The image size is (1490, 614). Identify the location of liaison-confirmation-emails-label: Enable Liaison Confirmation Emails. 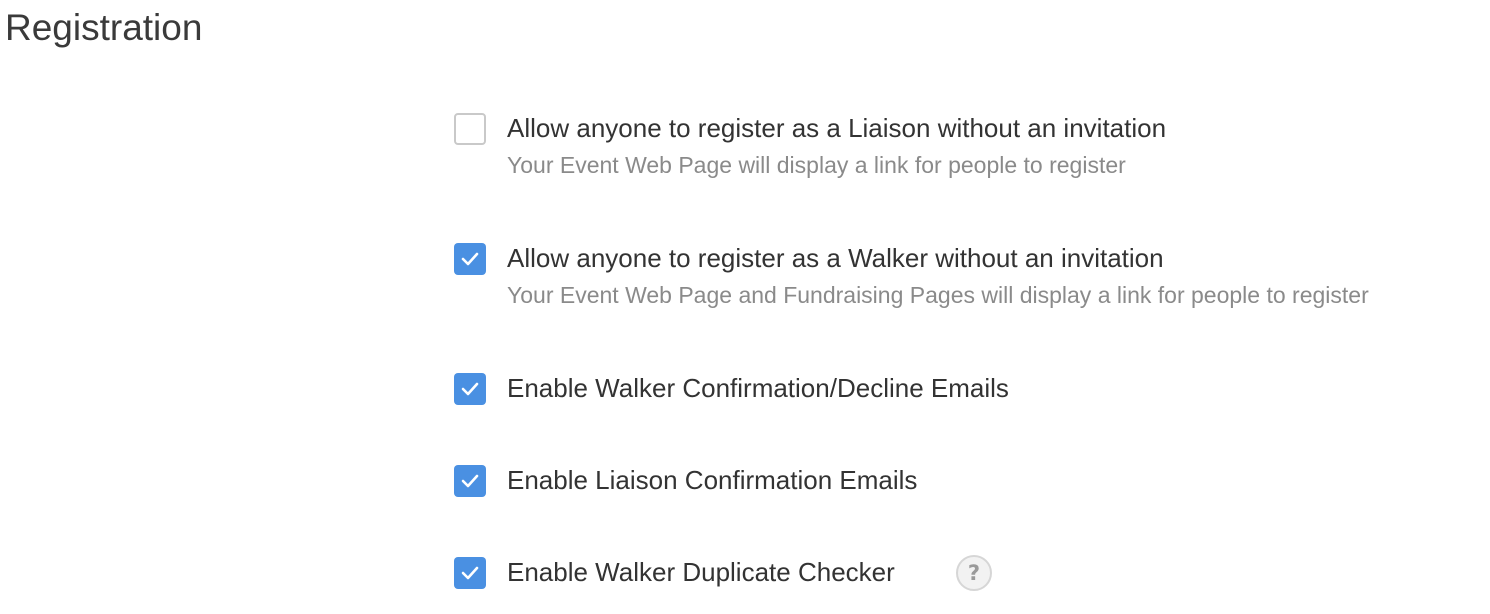
(712, 480).